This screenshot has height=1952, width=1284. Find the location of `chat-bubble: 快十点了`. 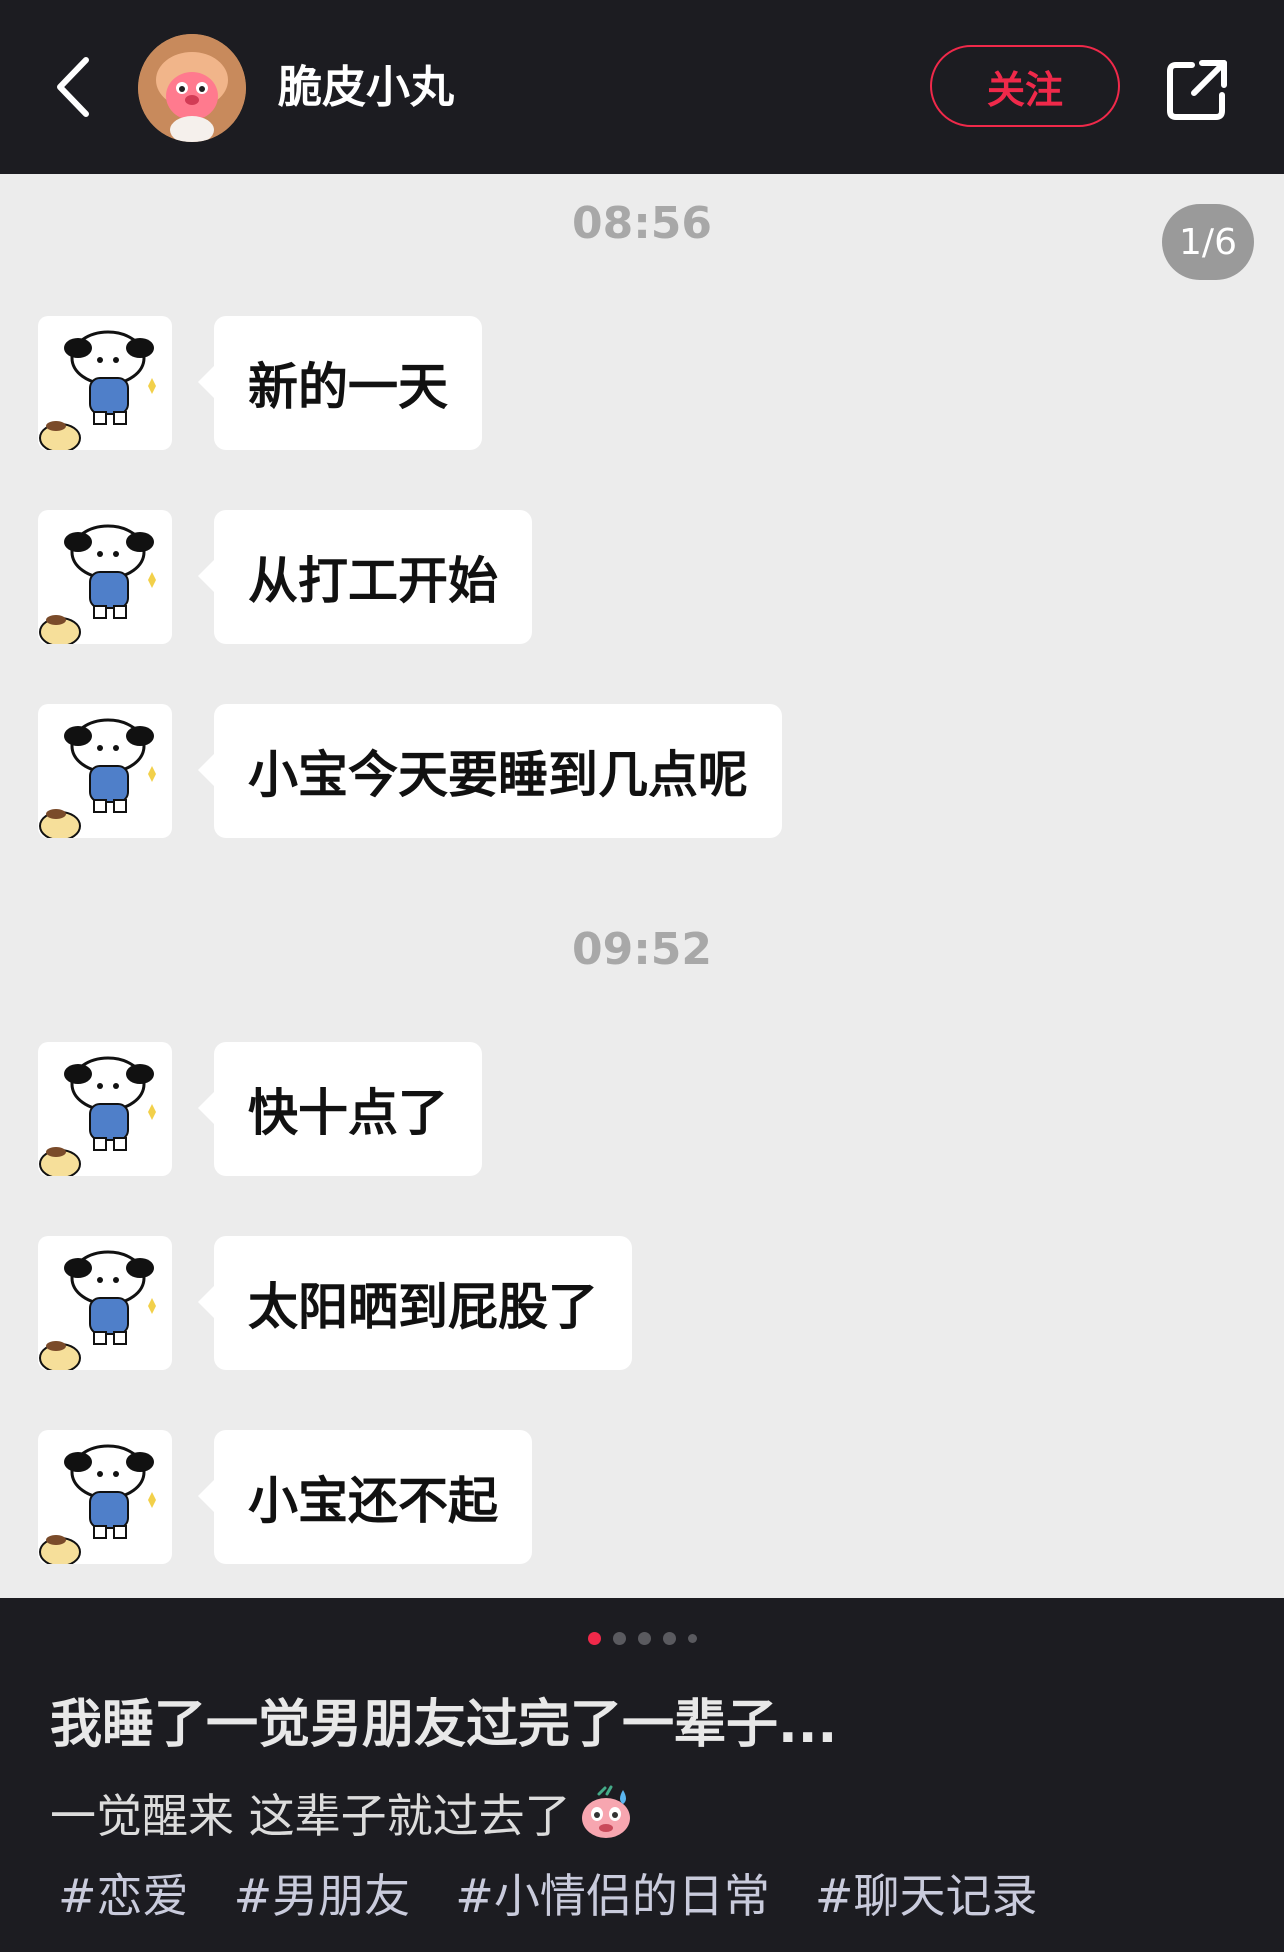

chat-bubble: 快十点了 is located at coordinates (340, 1109).